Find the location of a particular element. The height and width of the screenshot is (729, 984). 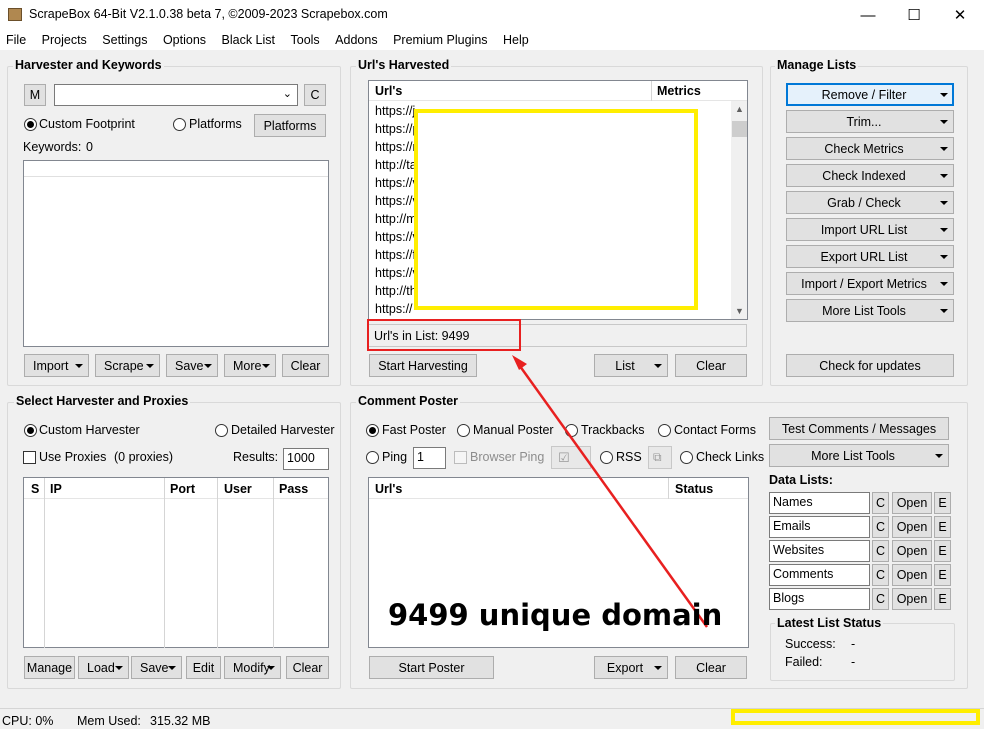

arrowhead-icon is located at coordinates (519, 362).